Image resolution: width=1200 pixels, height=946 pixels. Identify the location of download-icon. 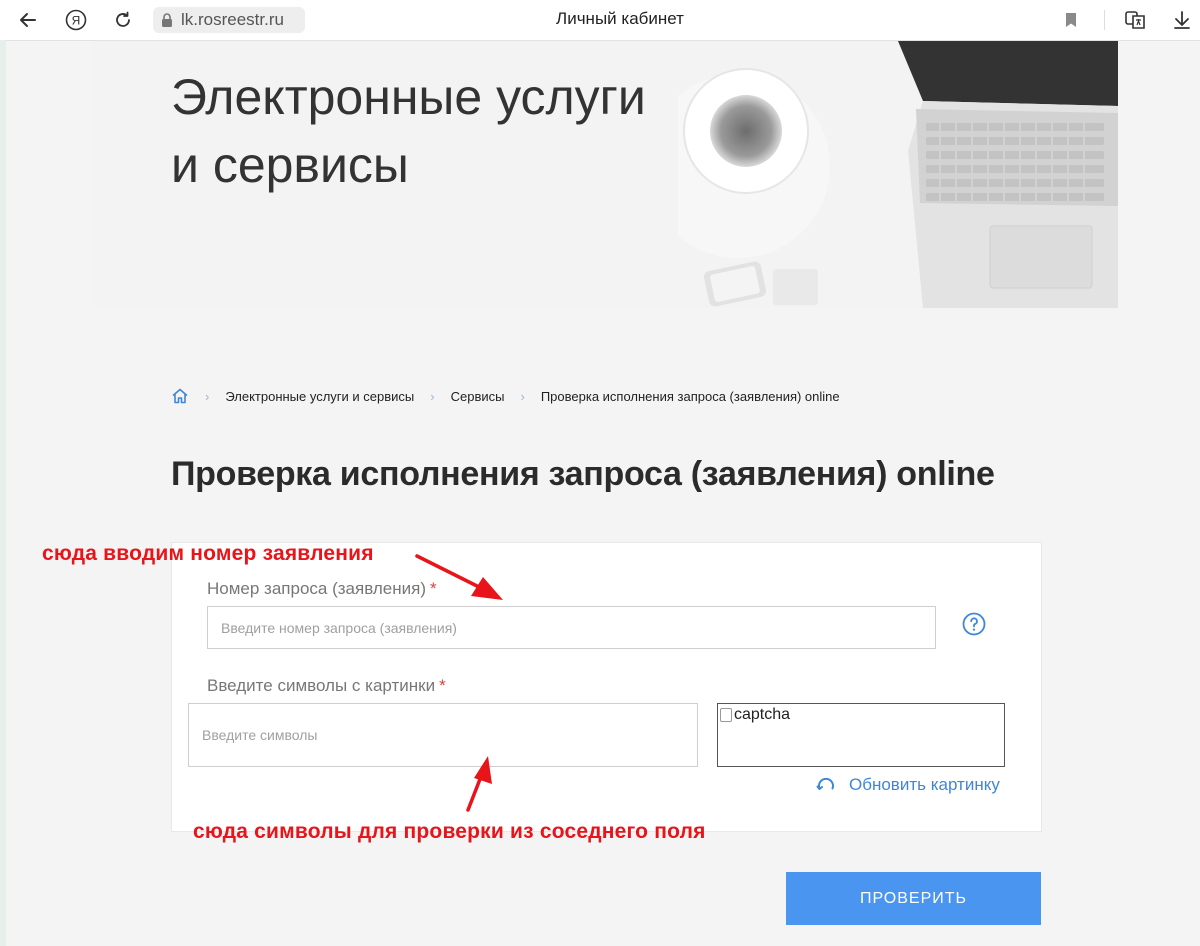
(1182, 20).